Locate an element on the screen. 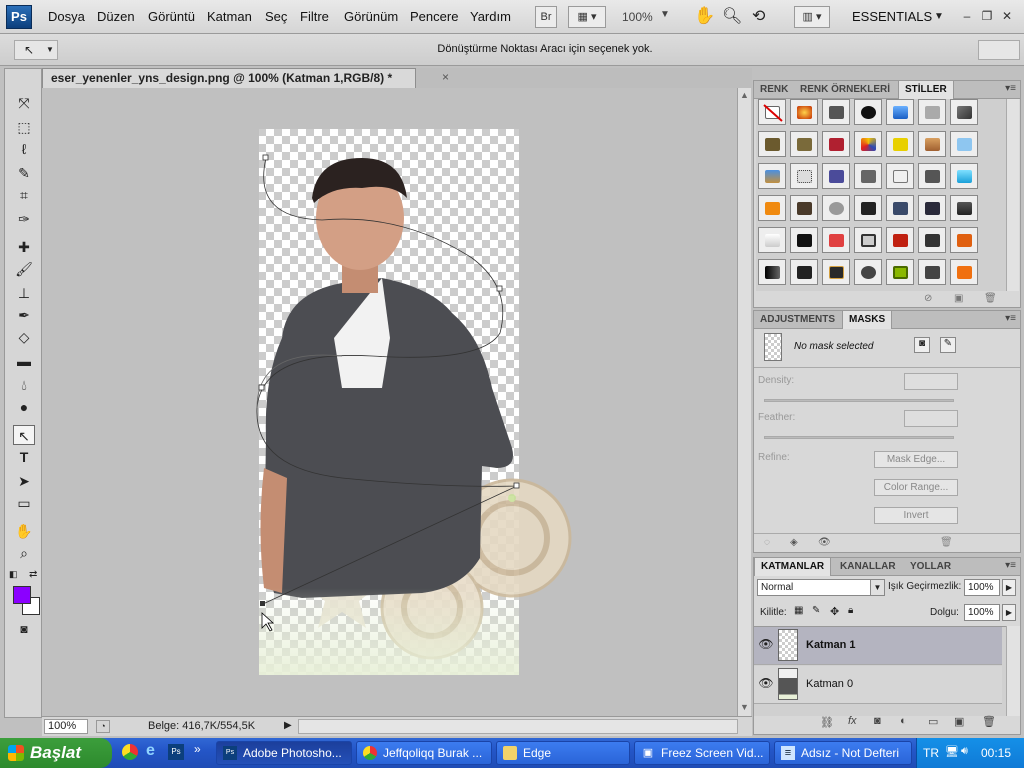 This screenshot has height=768, width=1024. photoshop-quicklaunch-icon: Ps is located at coordinates (176, 752).